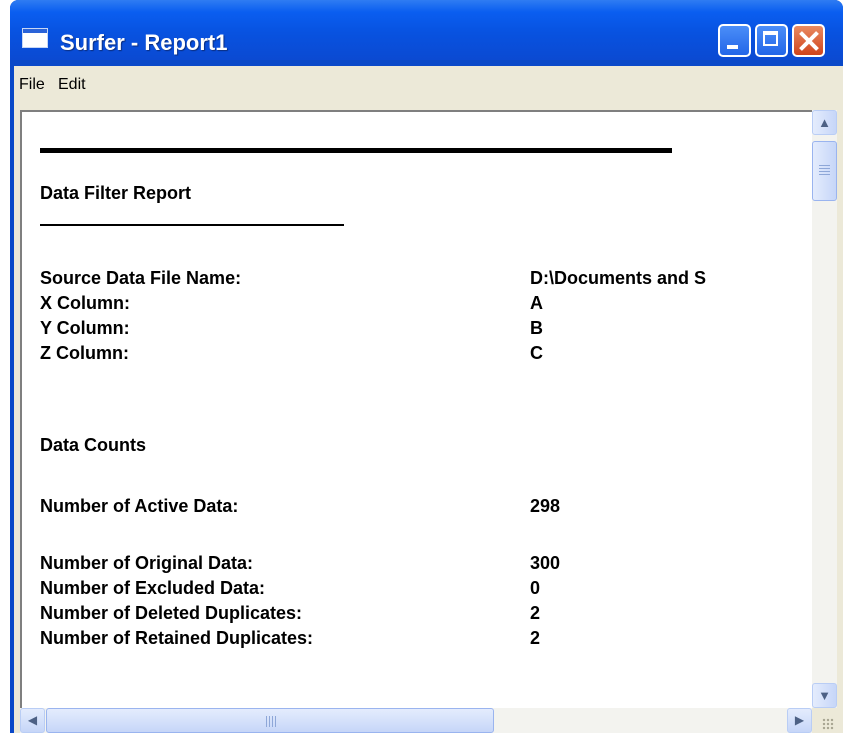 The width and height of the screenshot is (843, 733). Describe the element at coordinates (808, 40) in the screenshot. I see `close-button` at that location.